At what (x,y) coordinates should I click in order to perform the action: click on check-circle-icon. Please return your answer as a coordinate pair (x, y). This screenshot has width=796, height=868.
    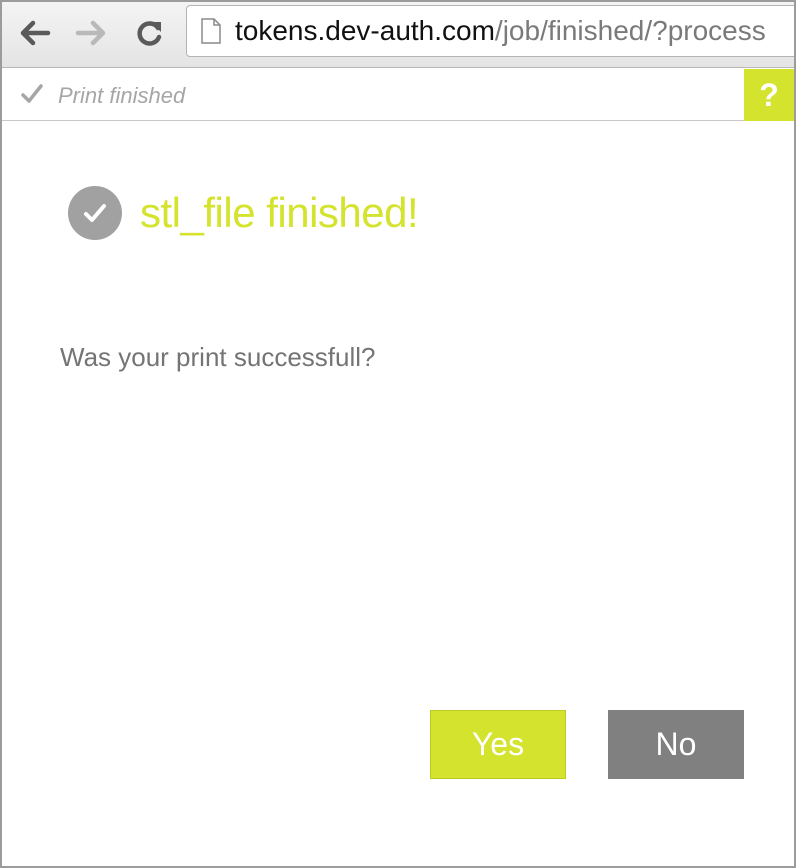
    Looking at the image, I should click on (95, 213).